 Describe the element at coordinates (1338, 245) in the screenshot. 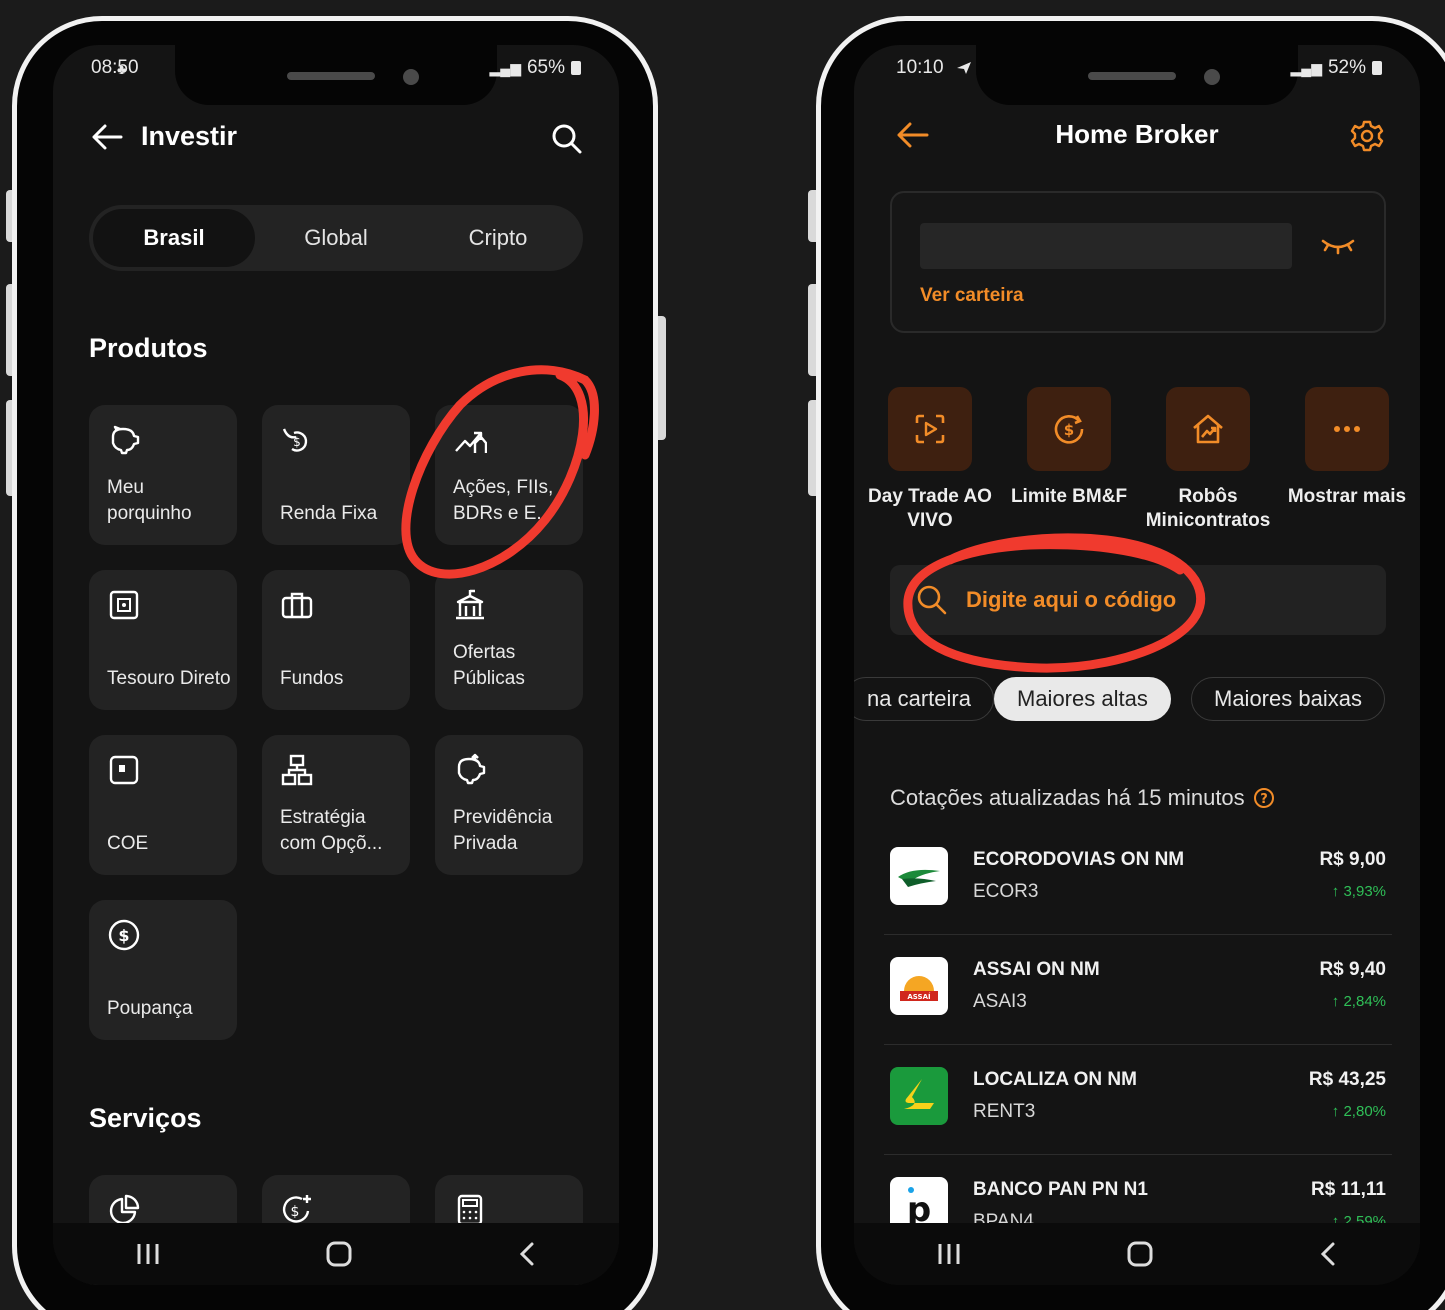

I see `hide-eye-icon` at that location.